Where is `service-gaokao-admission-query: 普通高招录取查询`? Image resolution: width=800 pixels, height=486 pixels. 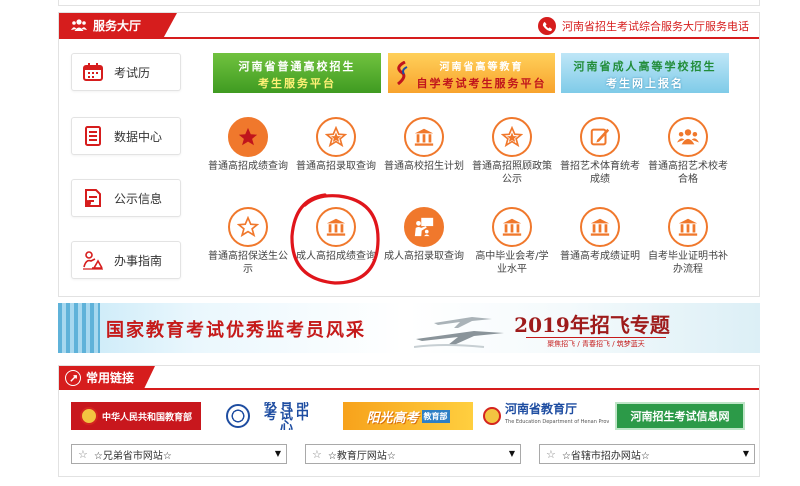 service-gaokao-admission-query: 普通高招录取查询 is located at coordinates (336, 155).